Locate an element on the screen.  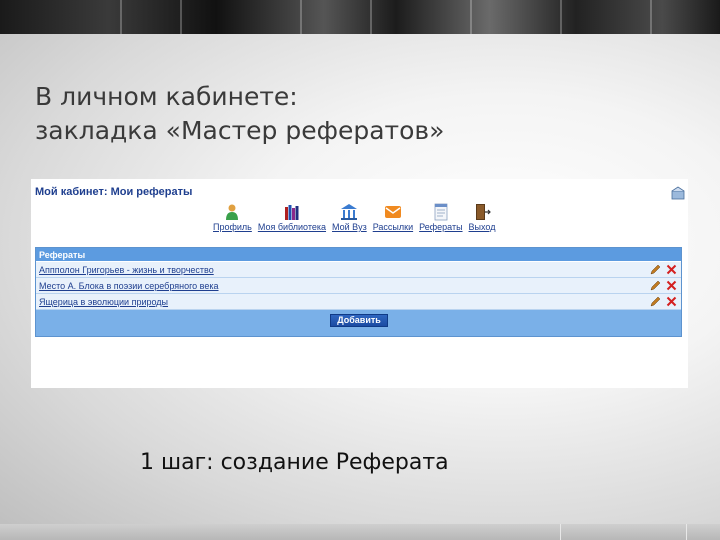
profile-icon is located at coordinates (232, 212).